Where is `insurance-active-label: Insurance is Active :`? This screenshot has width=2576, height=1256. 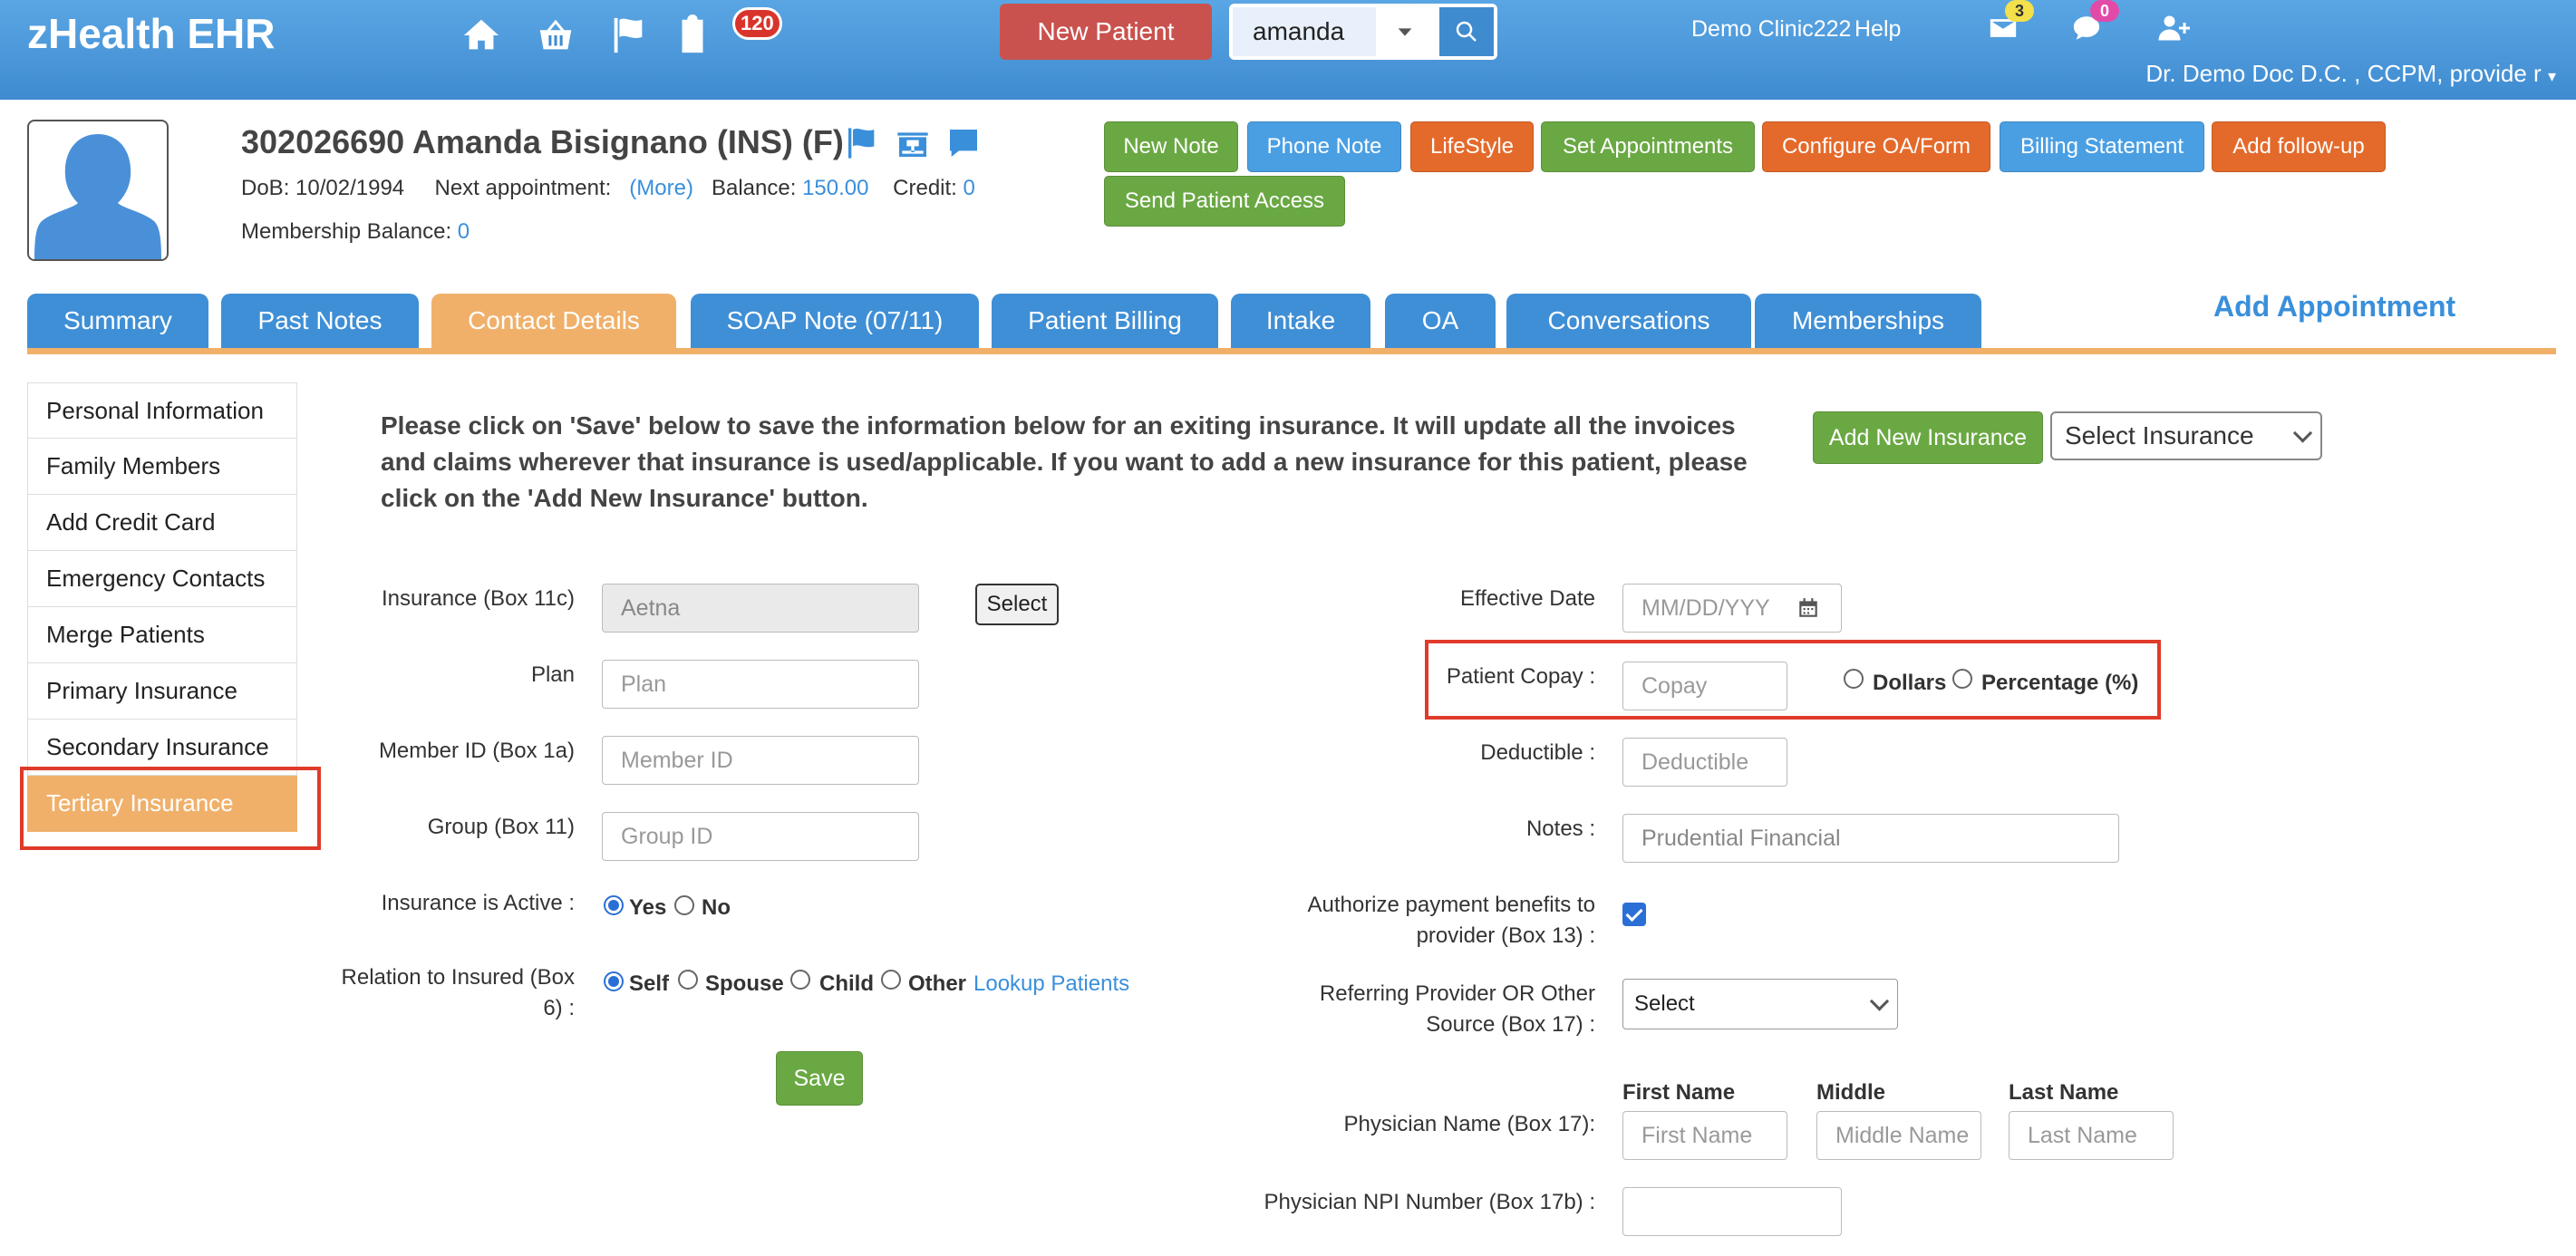 insurance-active-label: Insurance is Active : is located at coordinates (478, 903).